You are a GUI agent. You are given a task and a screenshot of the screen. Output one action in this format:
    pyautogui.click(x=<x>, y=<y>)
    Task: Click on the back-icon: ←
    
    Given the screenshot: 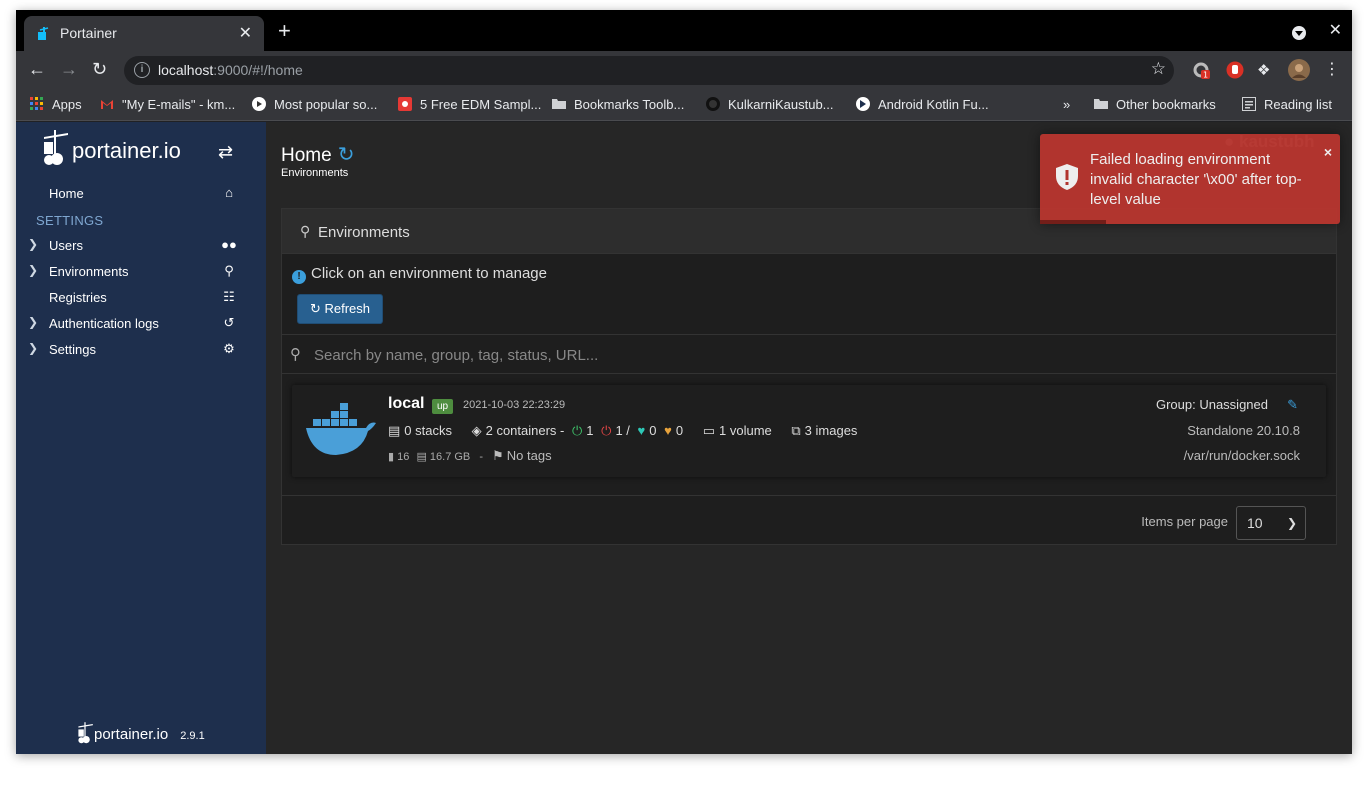 What is the action you would take?
    pyautogui.click(x=37, y=69)
    